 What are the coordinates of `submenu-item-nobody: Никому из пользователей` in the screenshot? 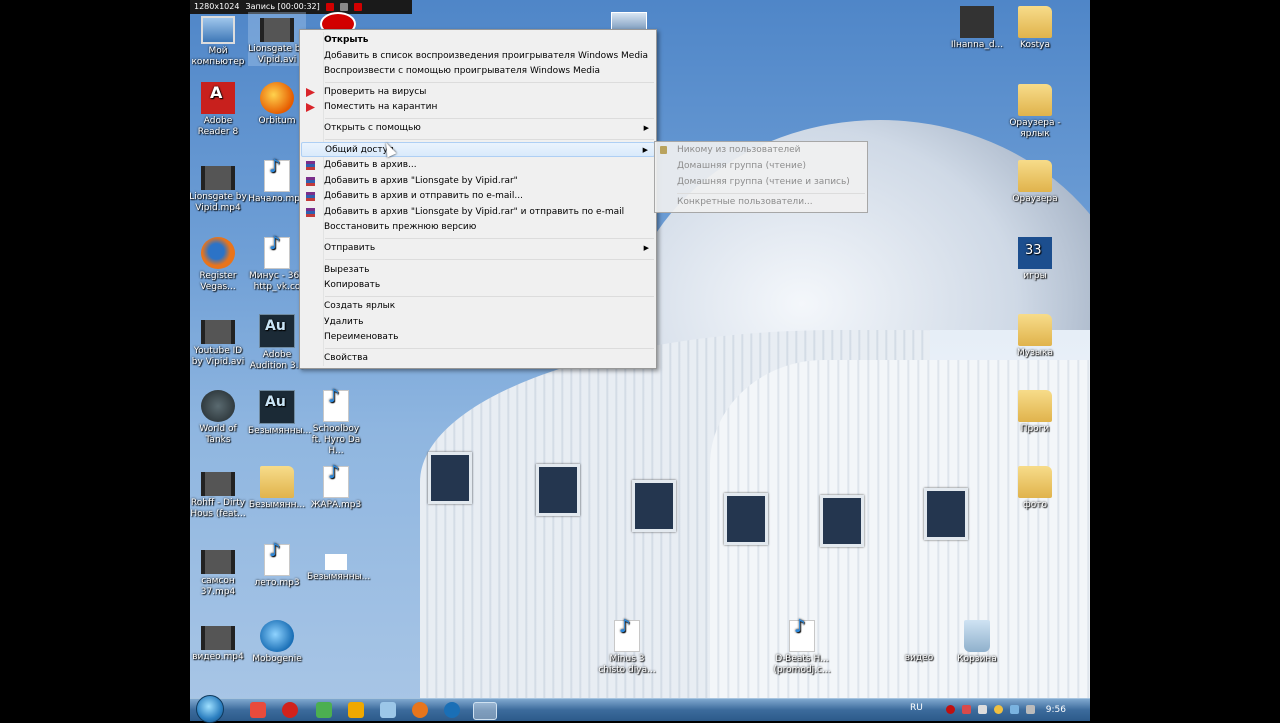 It's located at (728, 150).